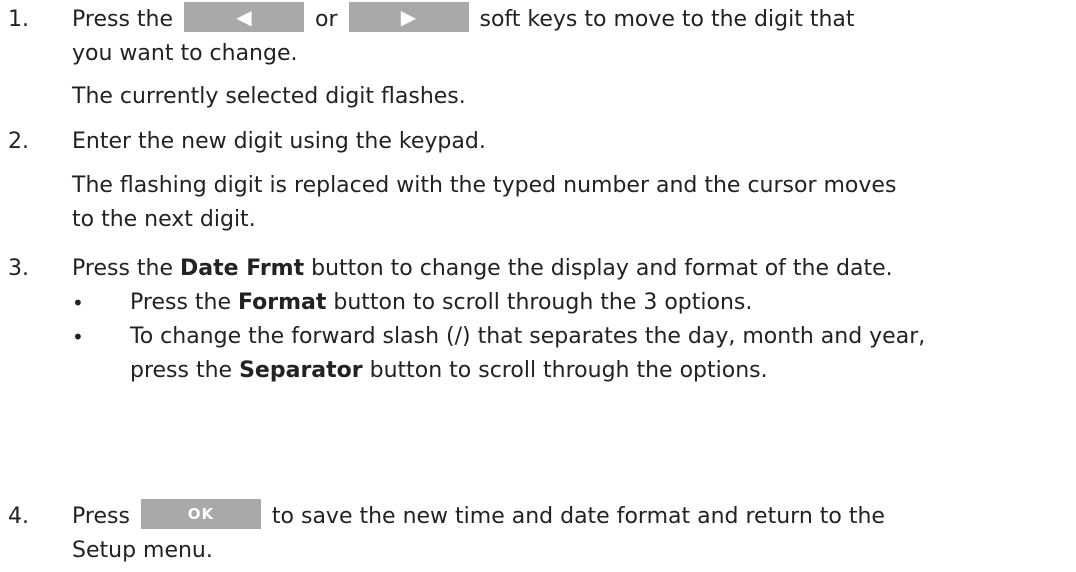  I want to click on step-number: 3., so click(18, 268).